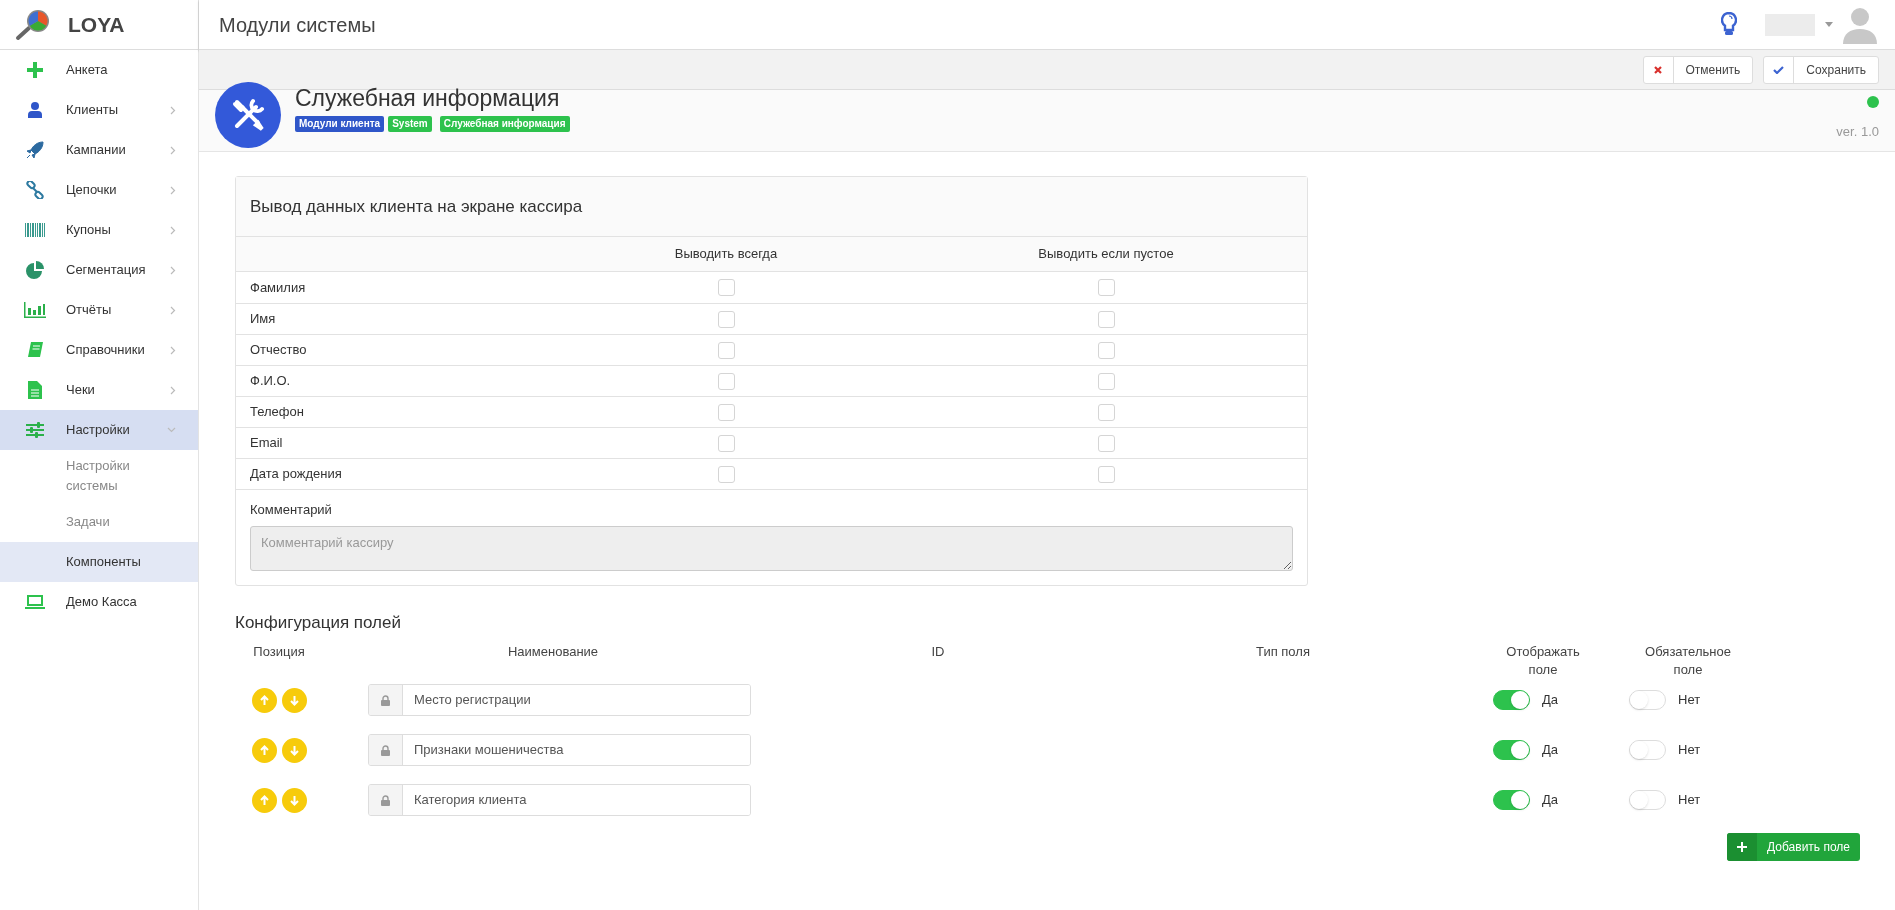  I want to click on page-title: Модули системы, so click(297, 25).